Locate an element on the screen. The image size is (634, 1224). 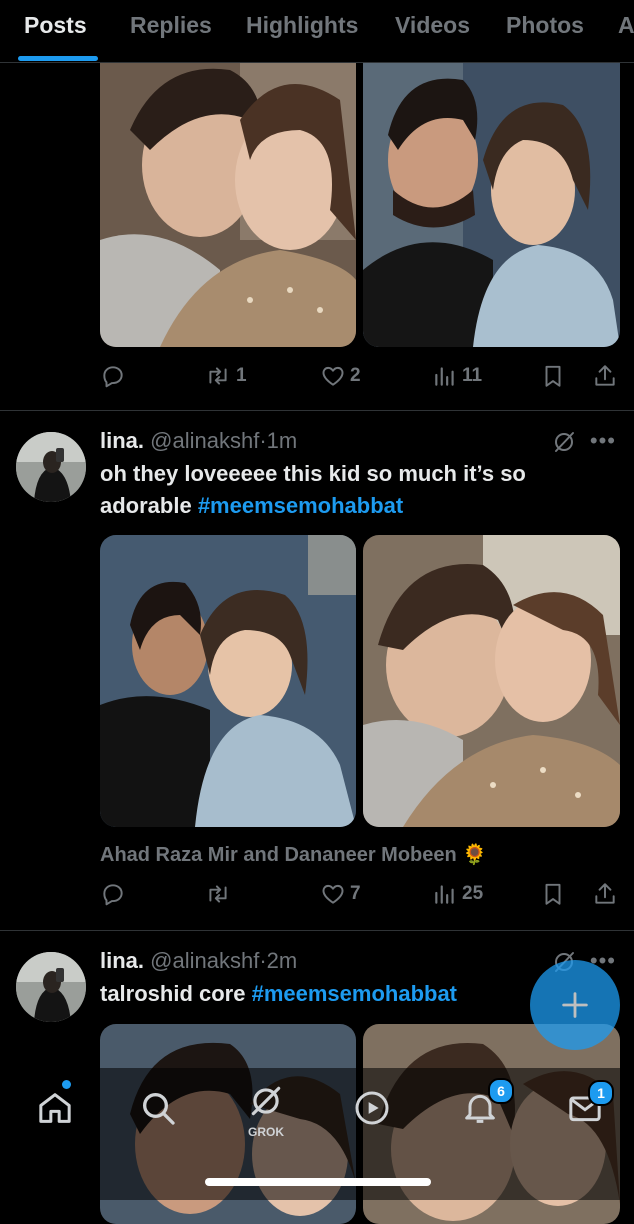
more-options-icon: ••• is located at coordinates (603, 441).